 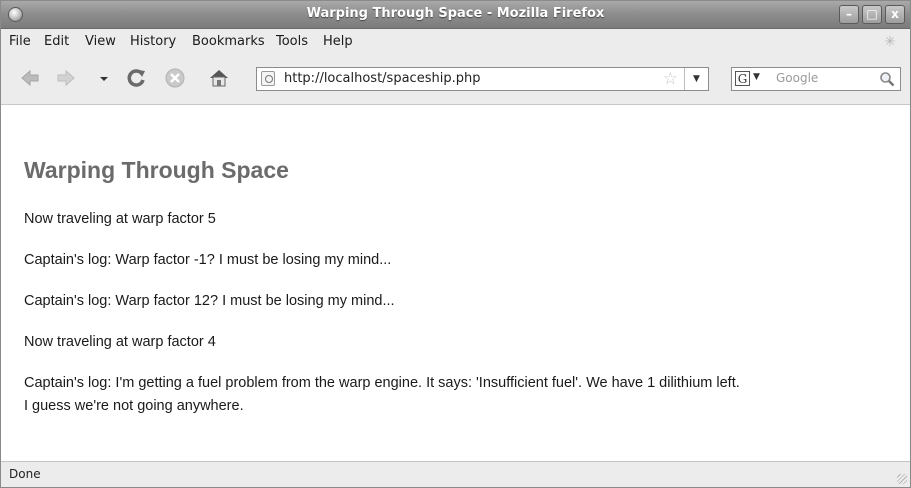 What do you see at coordinates (455, 474) in the screenshot?
I see `status-bar: Done` at bounding box center [455, 474].